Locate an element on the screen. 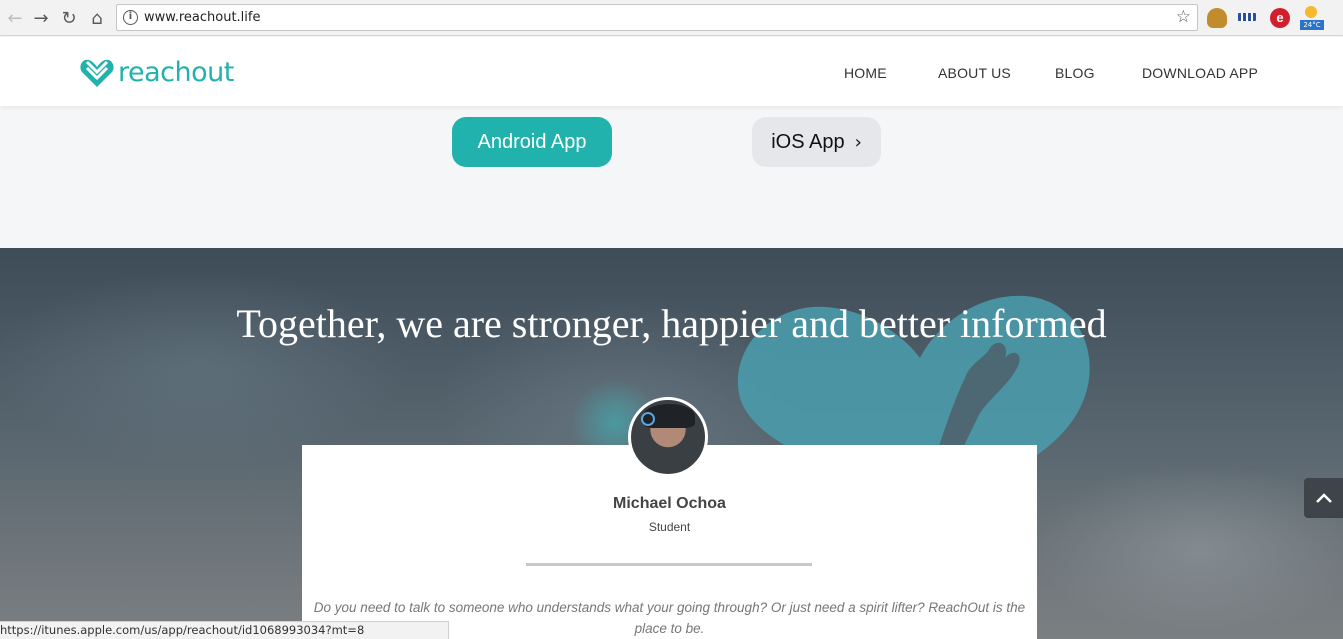 This screenshot has width=1343, height=639. nav-download-app: DOWNLOAD APP is located at coordinates (1200, 73).